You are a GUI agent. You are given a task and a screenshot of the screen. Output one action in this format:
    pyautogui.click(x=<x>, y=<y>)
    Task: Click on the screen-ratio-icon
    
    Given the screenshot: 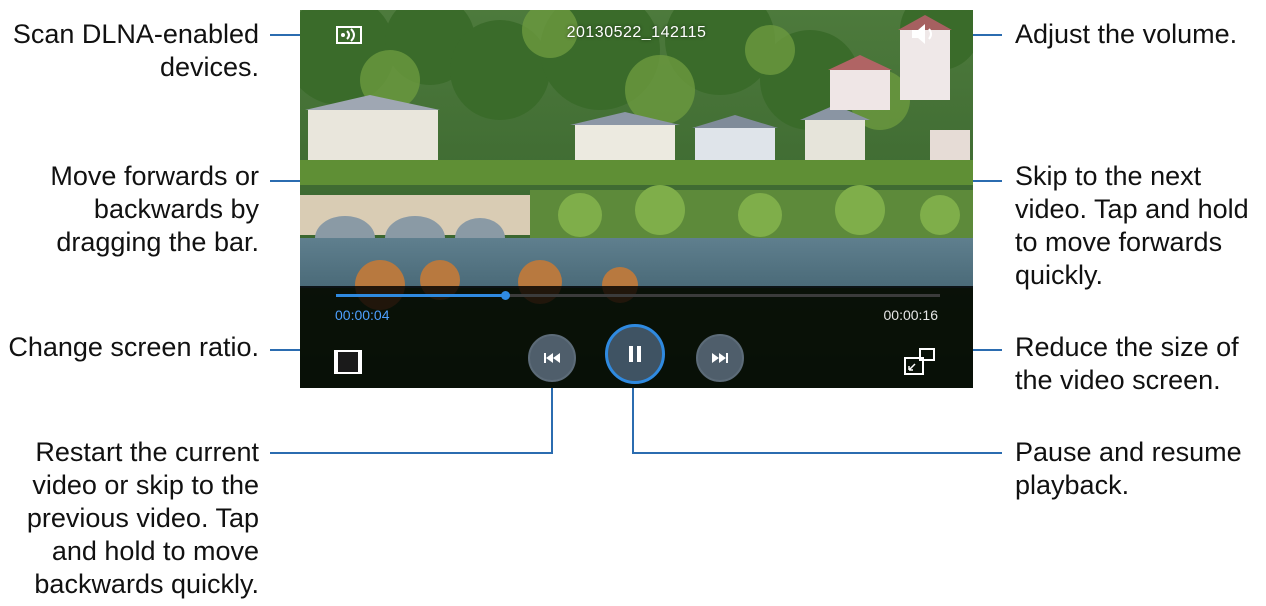 What is the action you would take?
    pyautogui.click(x=348, y=362)
    